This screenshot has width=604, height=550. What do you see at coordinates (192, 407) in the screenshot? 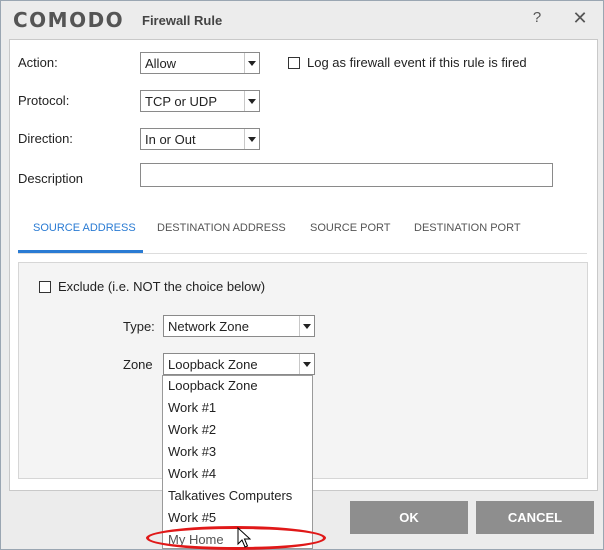
I see `zone-option-work-1: Work #1` at bounding box center [192, 407].